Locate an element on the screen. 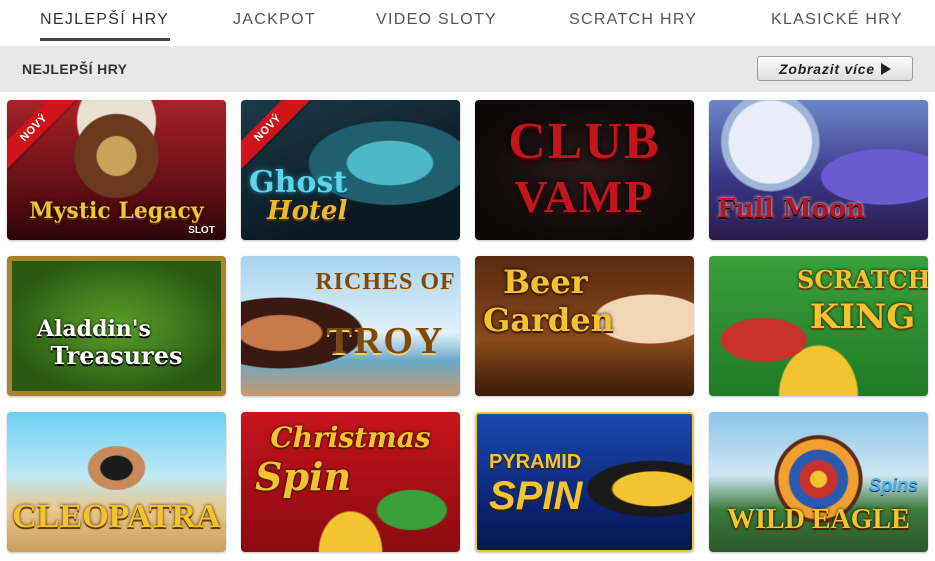  game-tile-full-moon: Full Moon is located at coordinates (818, 170).